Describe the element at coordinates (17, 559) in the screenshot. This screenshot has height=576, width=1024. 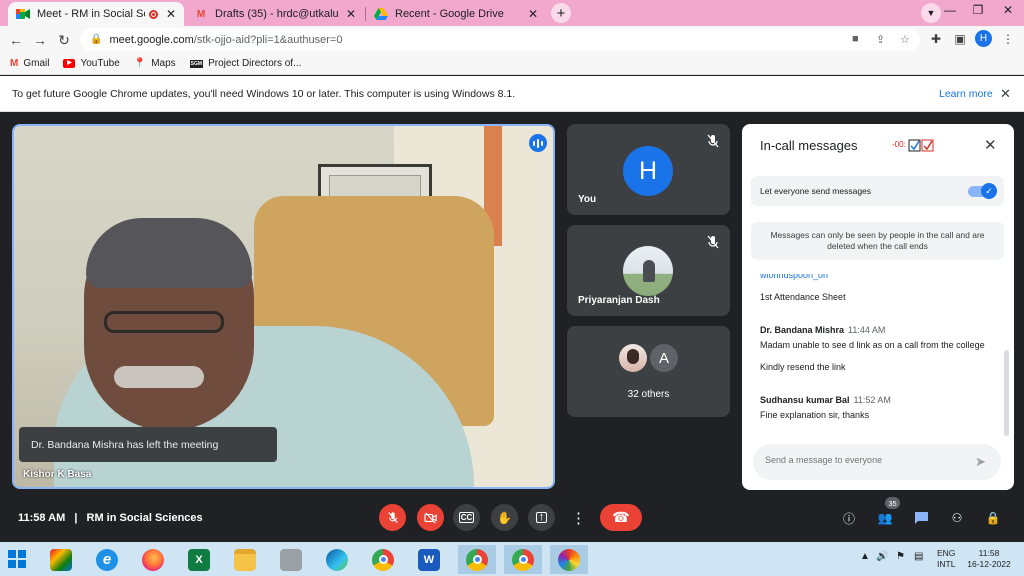
I see `windows-start-icon` at that location.